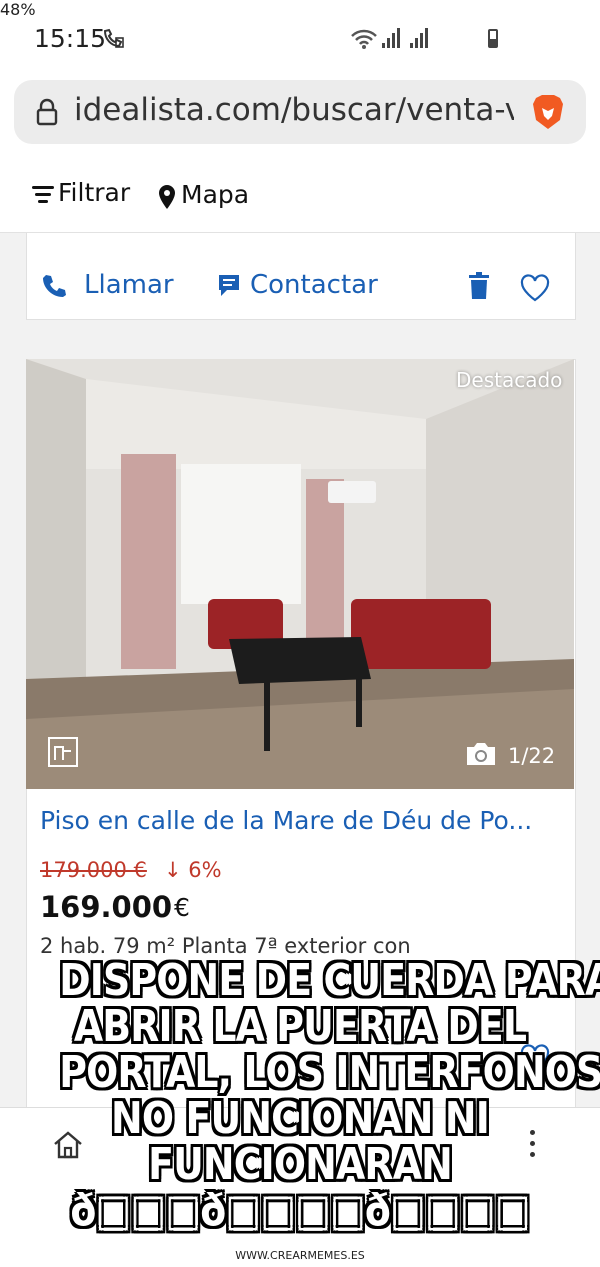  Describe the element at coordinates (548, 112) in the screenshot. I see `brave-lion-icon` at that location.